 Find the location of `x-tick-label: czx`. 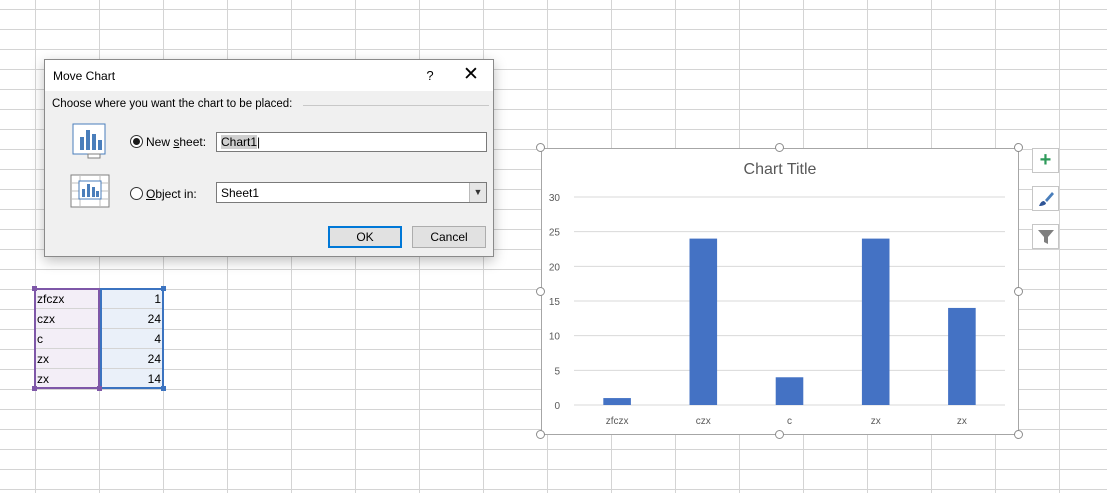

x-tick-label: czx is located at coordinates (703, 421).